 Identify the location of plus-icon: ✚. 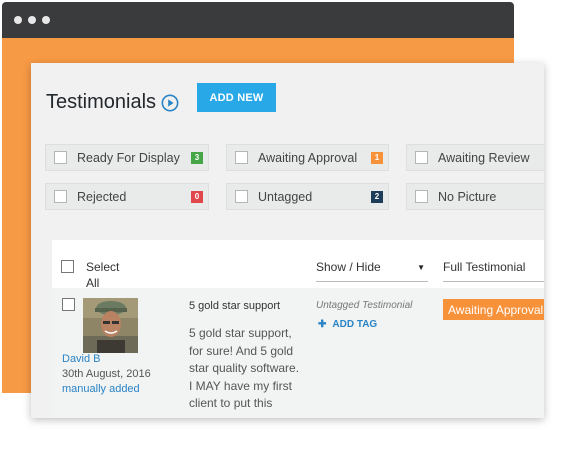
(322, 324).